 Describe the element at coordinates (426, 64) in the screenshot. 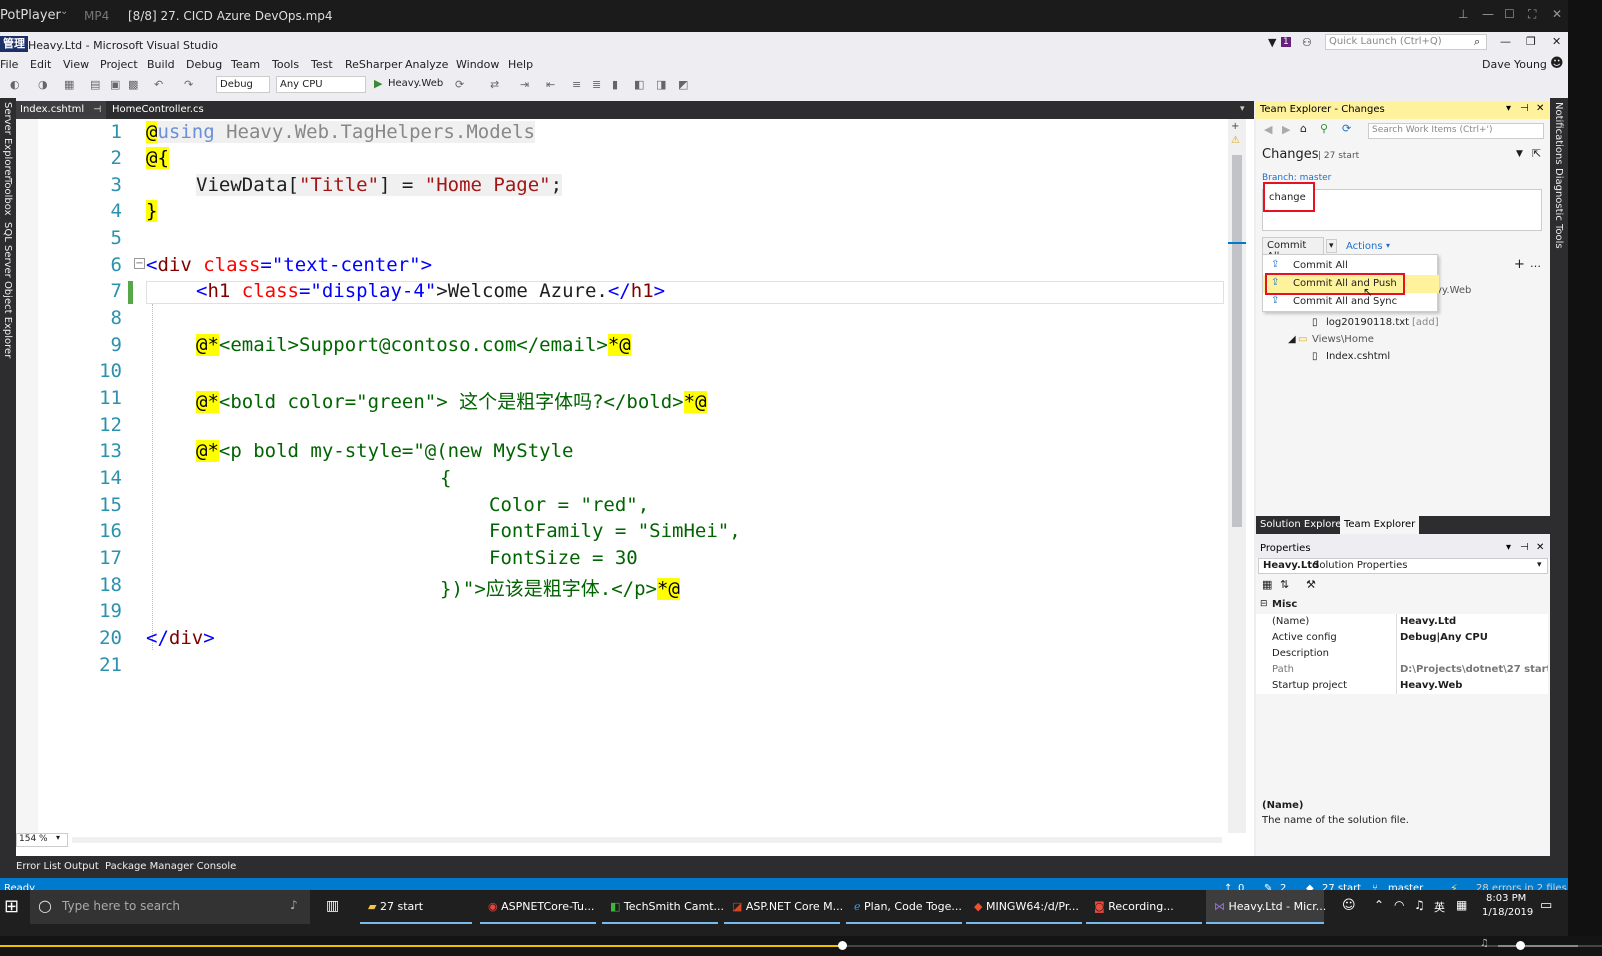

I see `menu-analyze: Analyze` at that location.